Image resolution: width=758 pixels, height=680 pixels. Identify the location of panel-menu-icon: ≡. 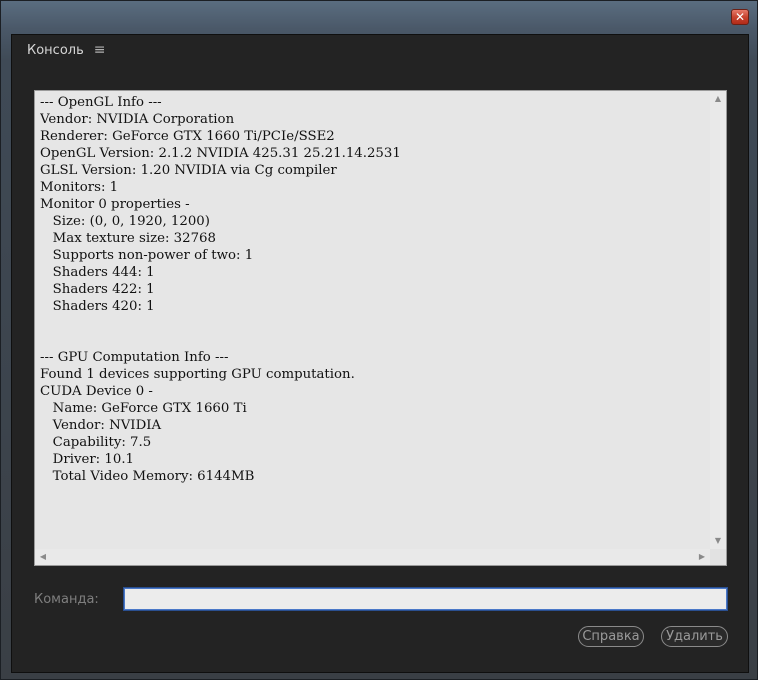
(100, 50).